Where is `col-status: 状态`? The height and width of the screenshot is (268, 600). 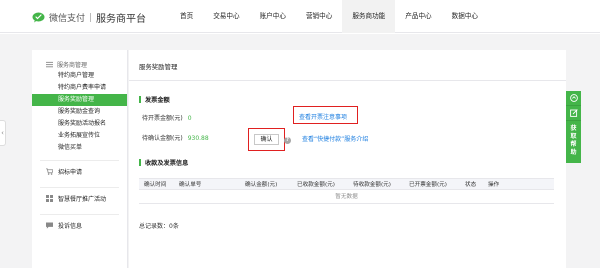
col-status: 状态 is located at coordinates (471, 185).